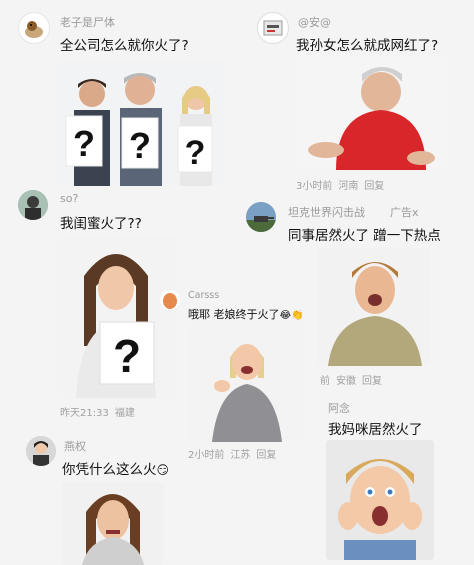  Describe the element at coordinates (240, 455) in the screenshot. I see `location: 江苏` at that location.